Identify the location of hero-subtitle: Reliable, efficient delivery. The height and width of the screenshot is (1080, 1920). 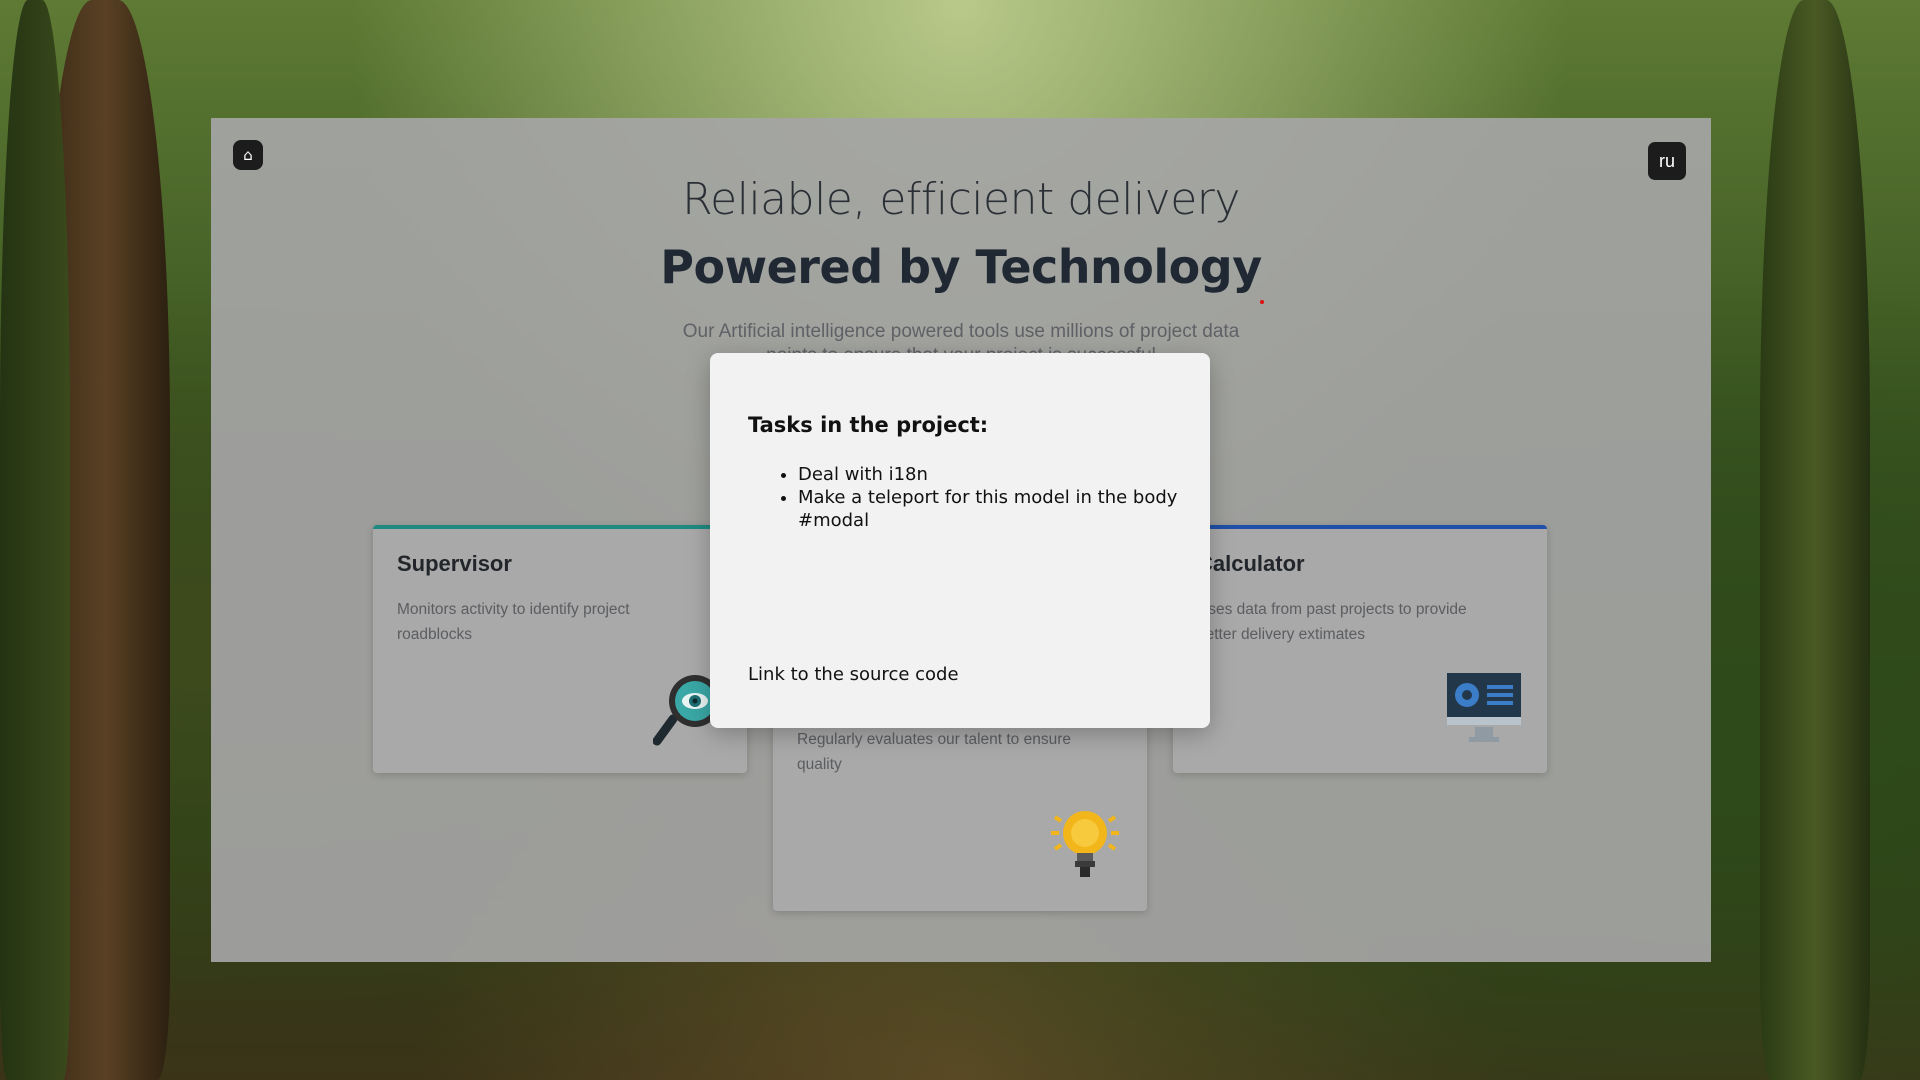
(961, 199).